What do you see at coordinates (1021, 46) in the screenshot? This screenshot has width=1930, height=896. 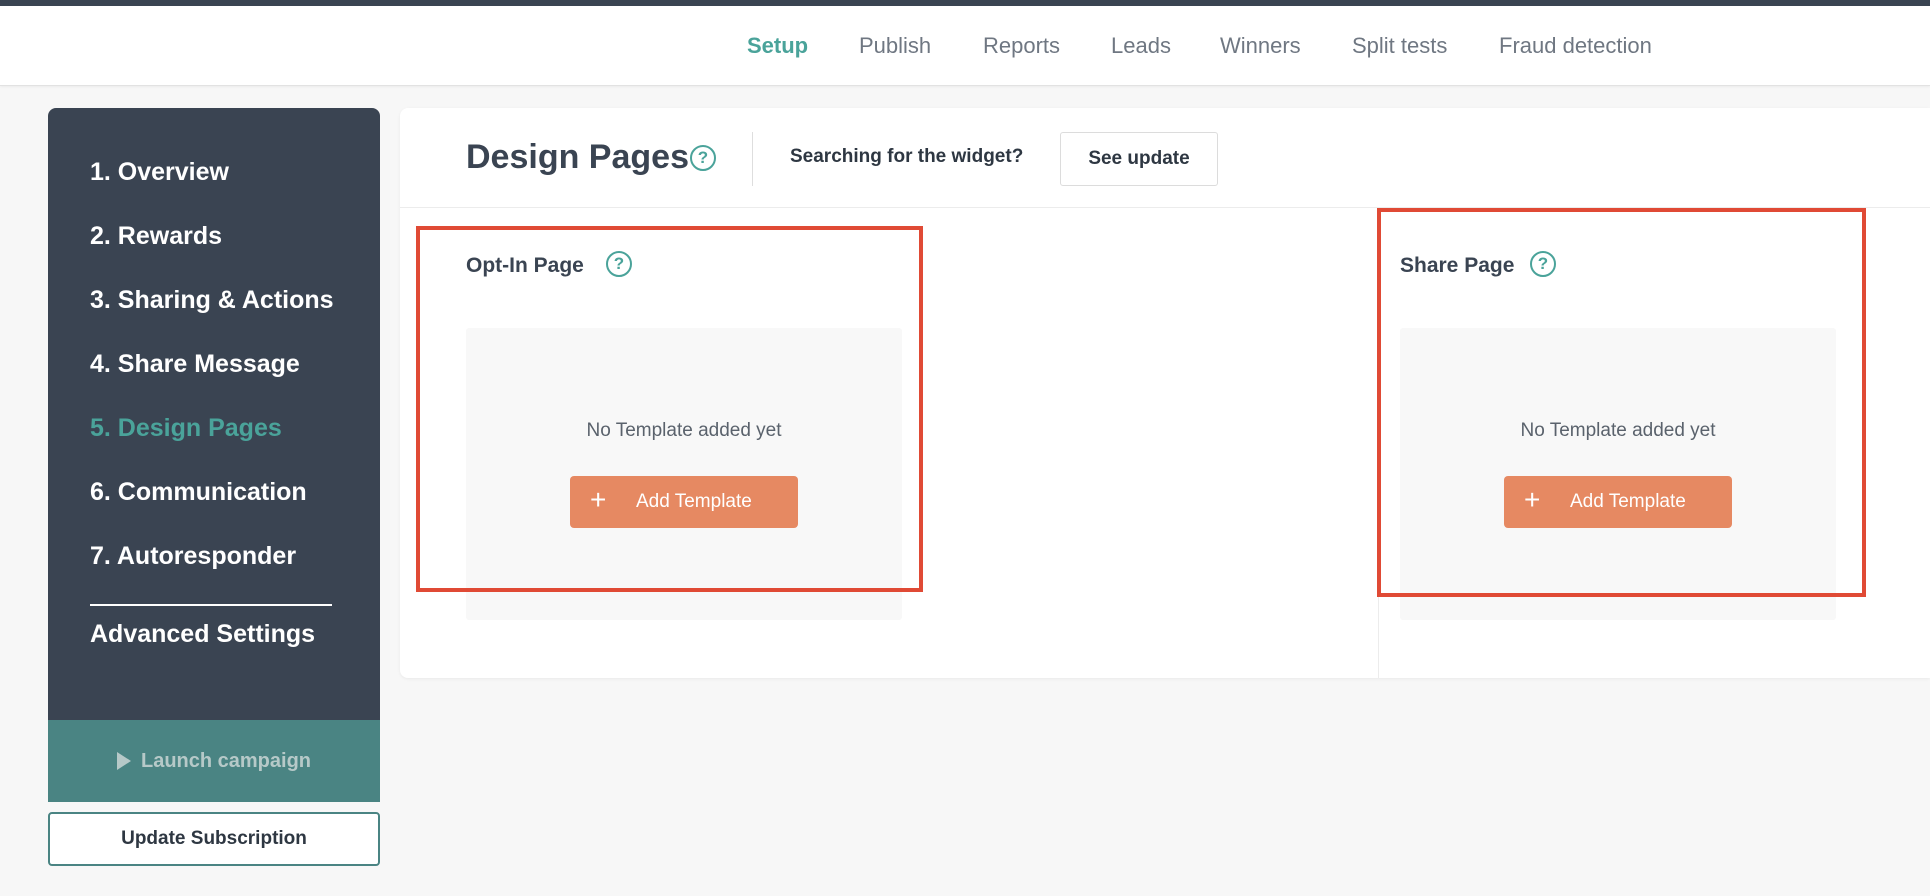 I see `tab-reports: Reports` at bounding box center [1021, 46].